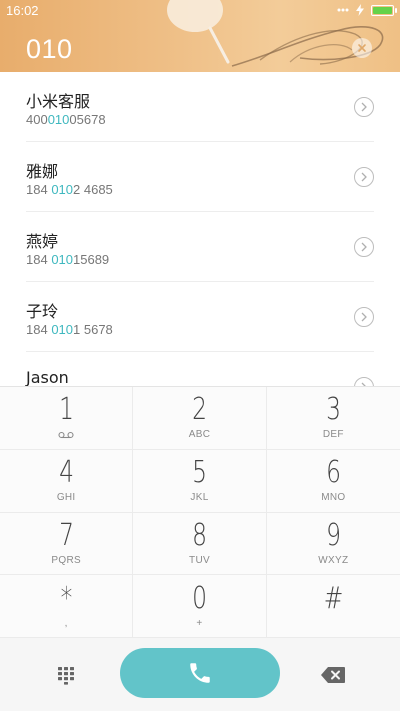 The height and width of the screenshot is (711, 400). What do you see at coordinates (93, 329) in the screenshot?
I see `number-suffix: 1 5678` at bounding box center [93, 329].